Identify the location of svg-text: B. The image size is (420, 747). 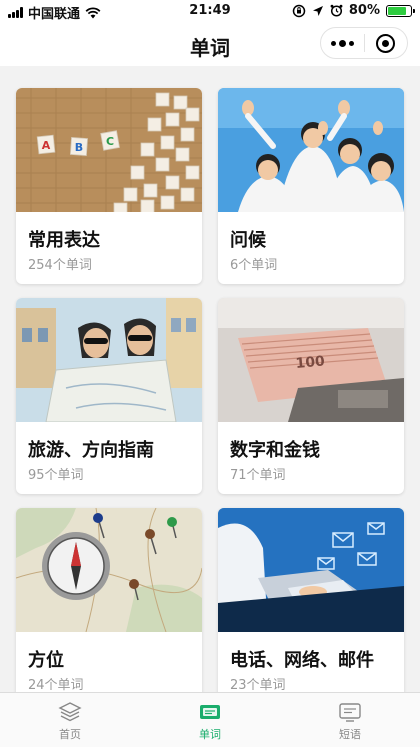
(79, 147).